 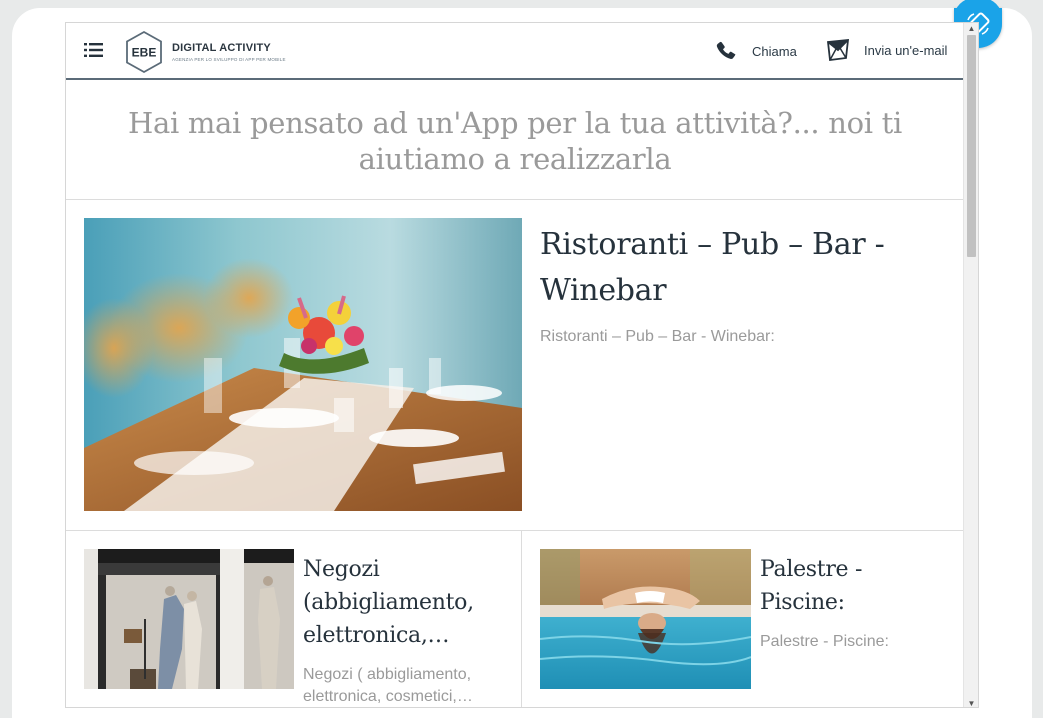 I want to click on scroll-up-arrow-icon: ▲, so click(x=971, y=28).